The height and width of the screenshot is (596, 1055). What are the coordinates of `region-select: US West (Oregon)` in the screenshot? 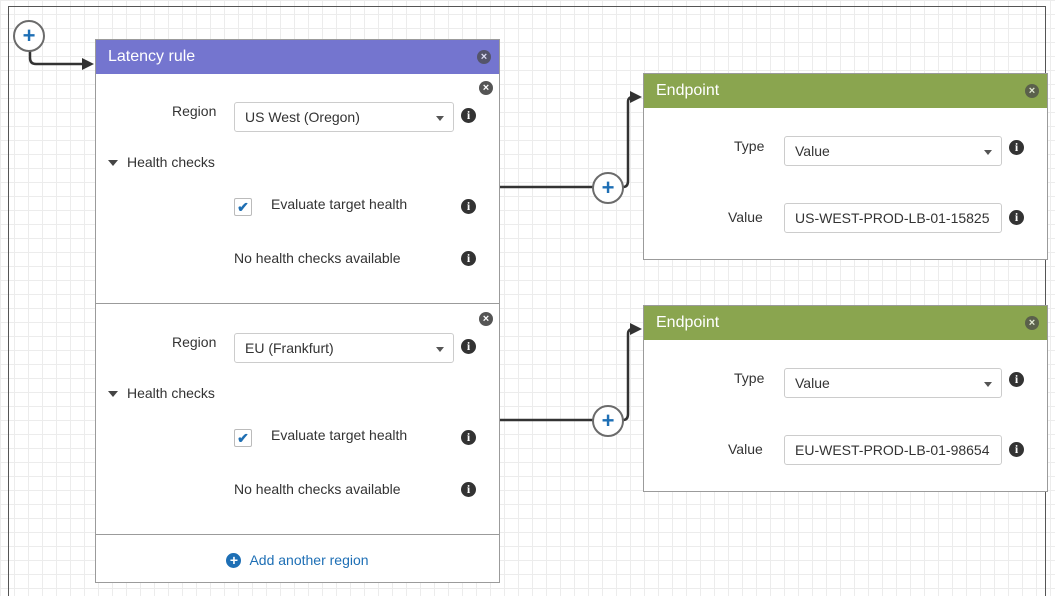 It's located at (344, 117).